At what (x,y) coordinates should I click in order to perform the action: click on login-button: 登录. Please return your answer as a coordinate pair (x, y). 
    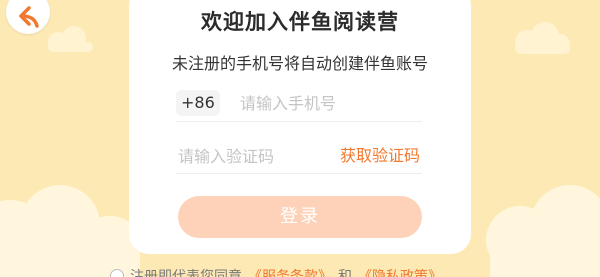
    Looking at the image, I should click on (300, 217).